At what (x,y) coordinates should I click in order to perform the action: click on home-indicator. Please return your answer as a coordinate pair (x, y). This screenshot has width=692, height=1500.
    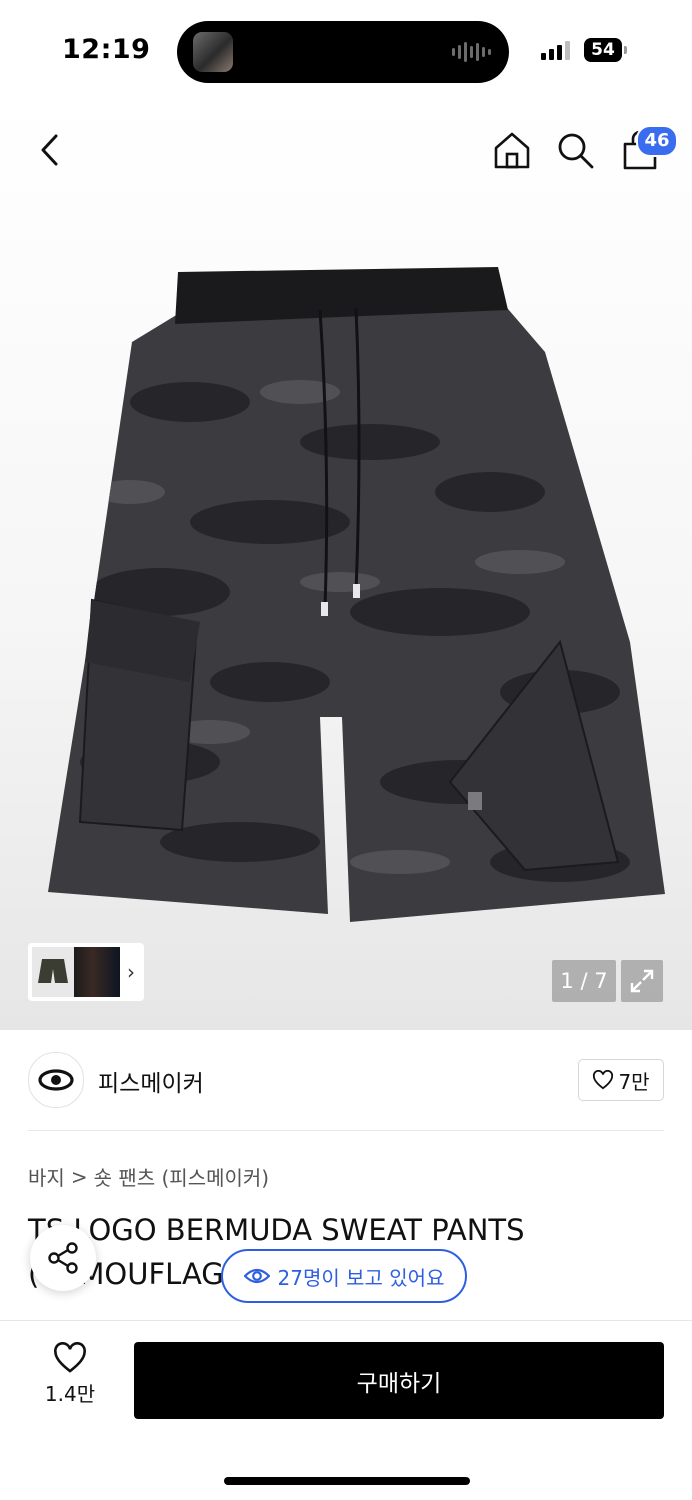
    Looking at the image, I should click on (347, 1481).